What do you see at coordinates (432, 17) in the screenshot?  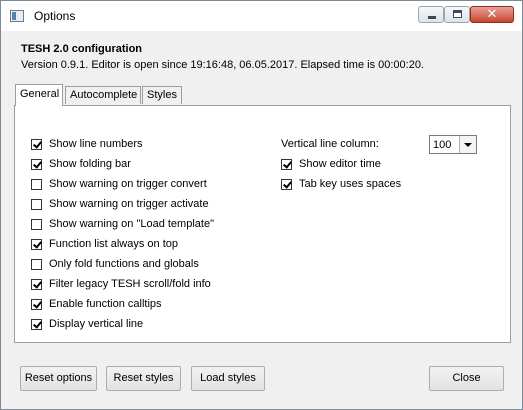 I see `minimize-icon` at bounding box center [432, 17].